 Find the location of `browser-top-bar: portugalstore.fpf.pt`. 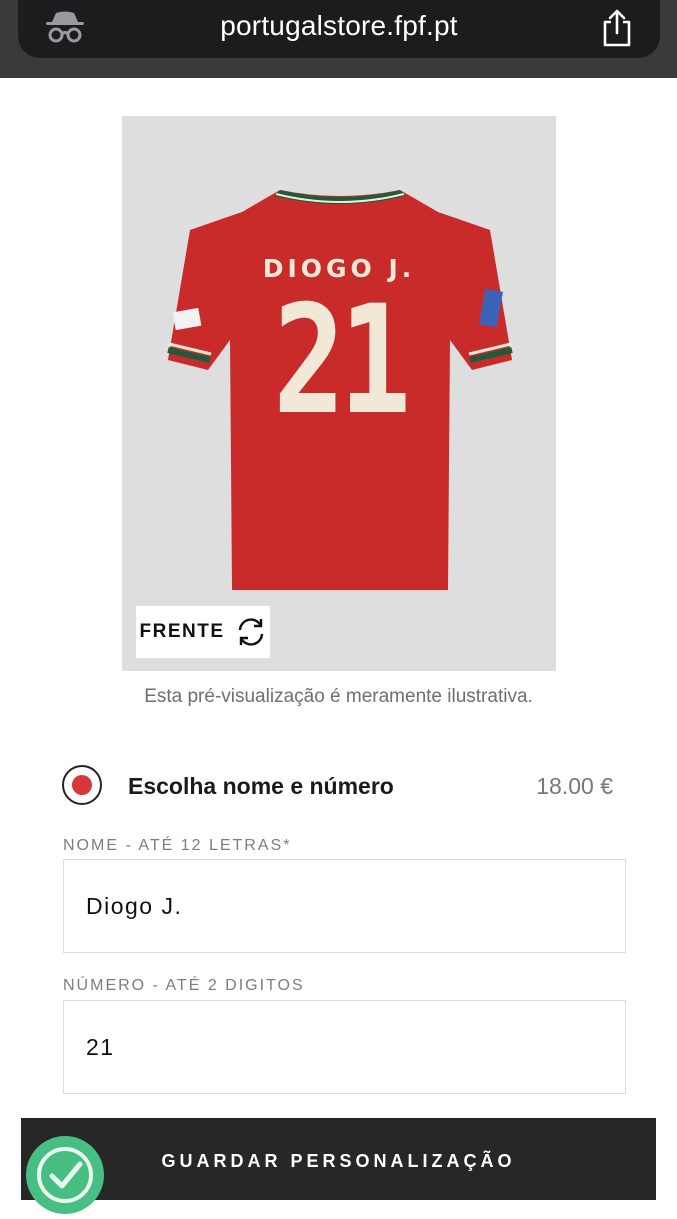

browser-top-bar: portugalstore.fpf.pt is located at coordinates (338, 39).